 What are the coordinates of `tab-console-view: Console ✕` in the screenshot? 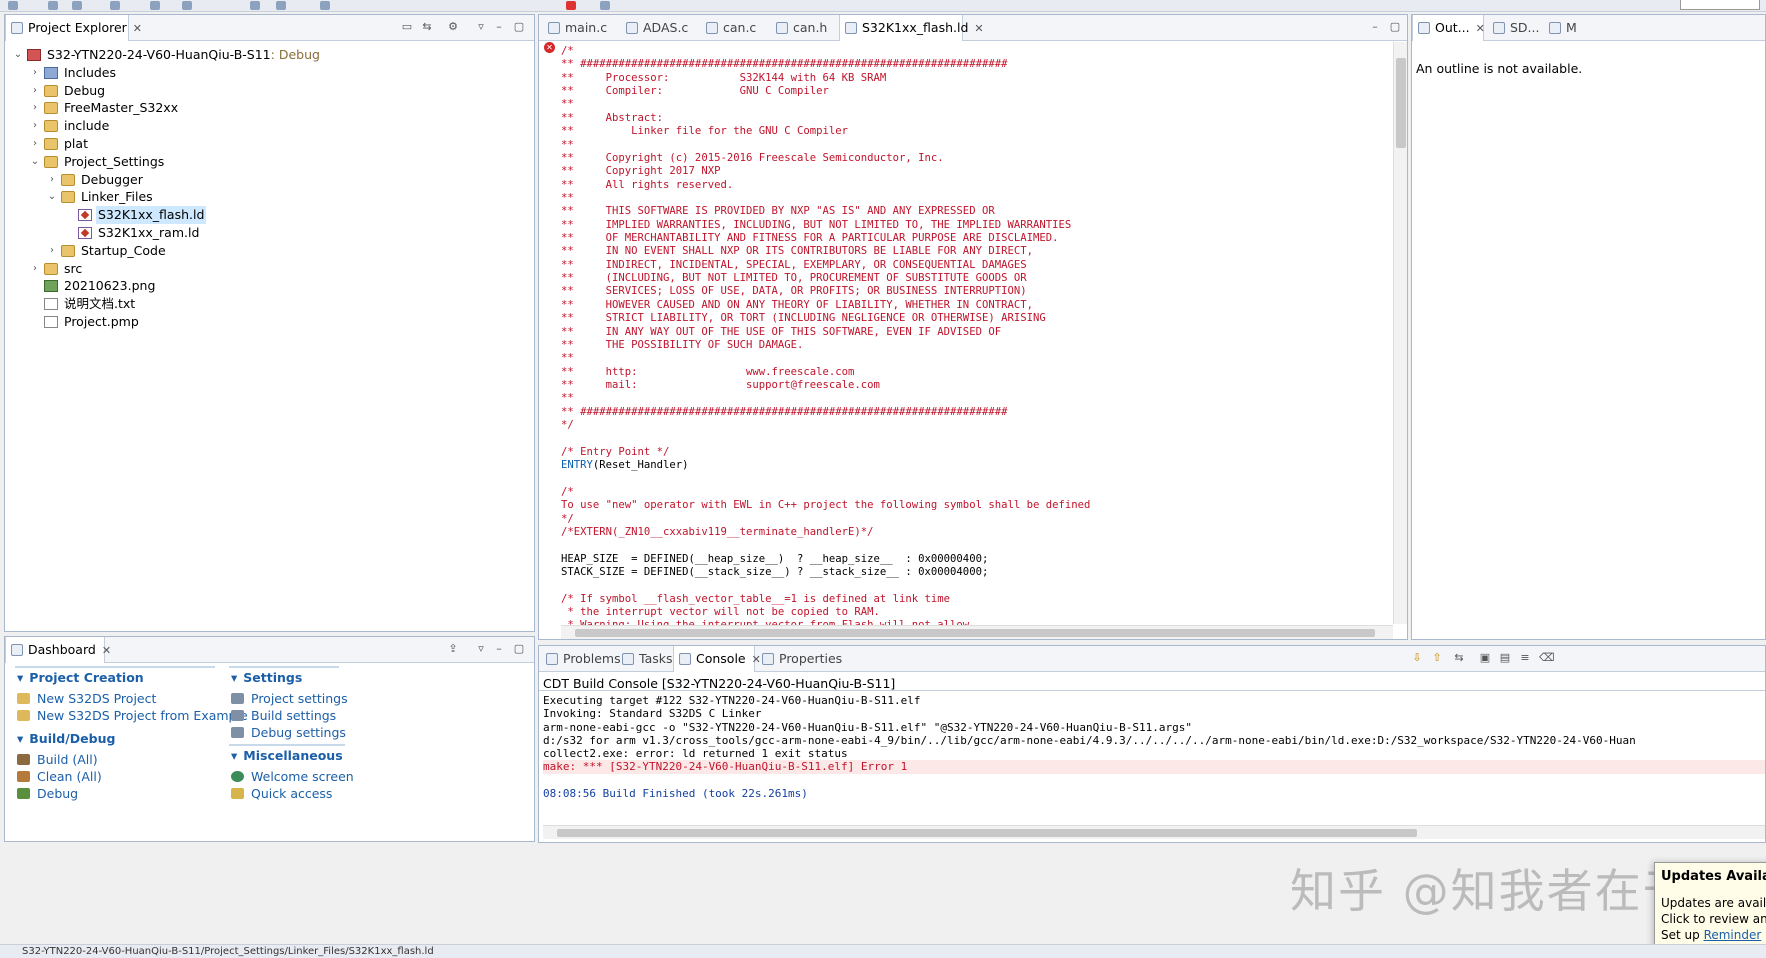 It's located at (717, 659).